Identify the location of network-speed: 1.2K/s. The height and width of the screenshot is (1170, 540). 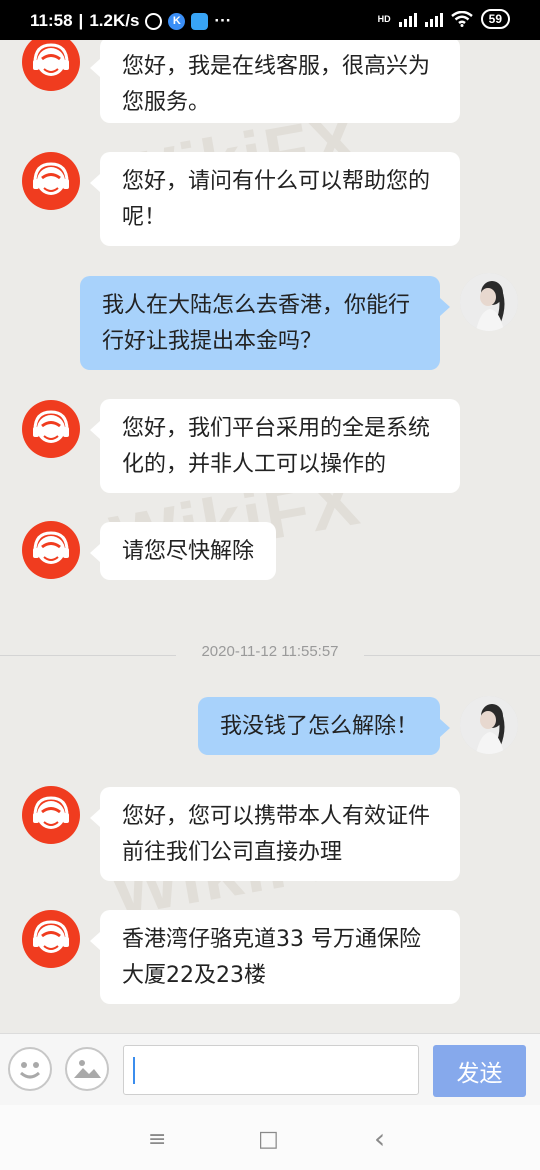
(114, 20).